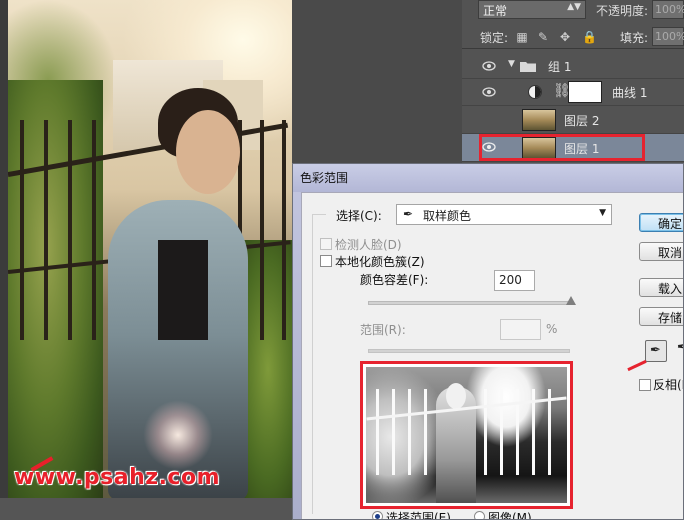 The image size is (684, 520). What do you see at coordinates (573, 66) in the screenshot?
I see `layer-row-group: ▼ 组 1` at bounding box center [573, 66].